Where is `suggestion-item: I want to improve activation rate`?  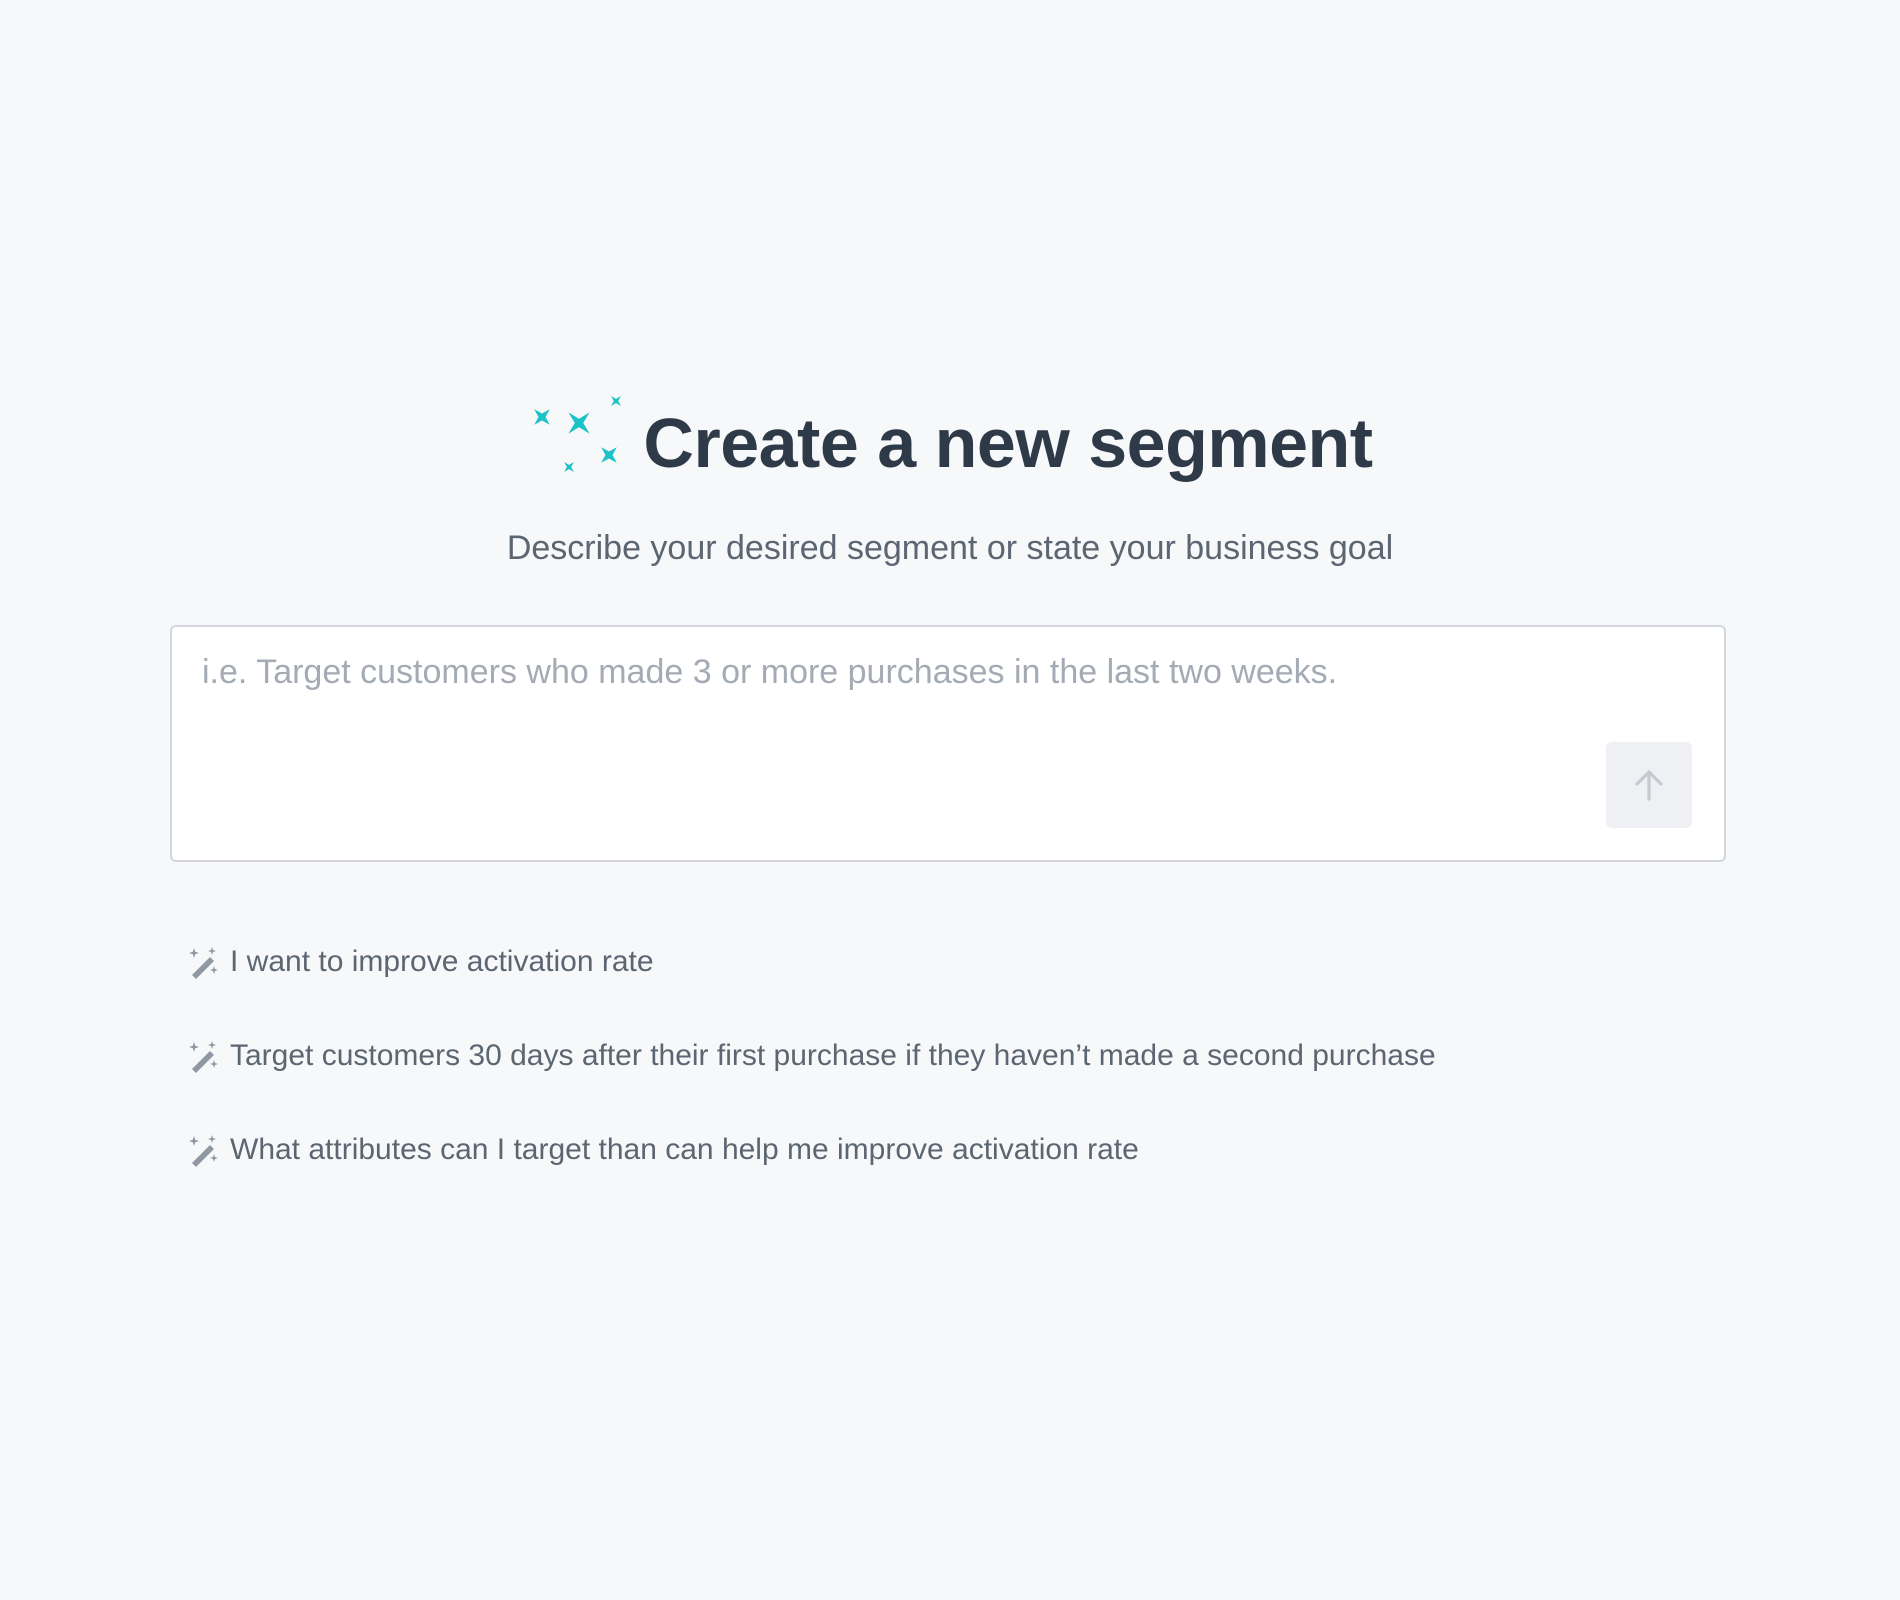
suggestion-item: I want to improve activation rate is located at coordinates (936, 962).